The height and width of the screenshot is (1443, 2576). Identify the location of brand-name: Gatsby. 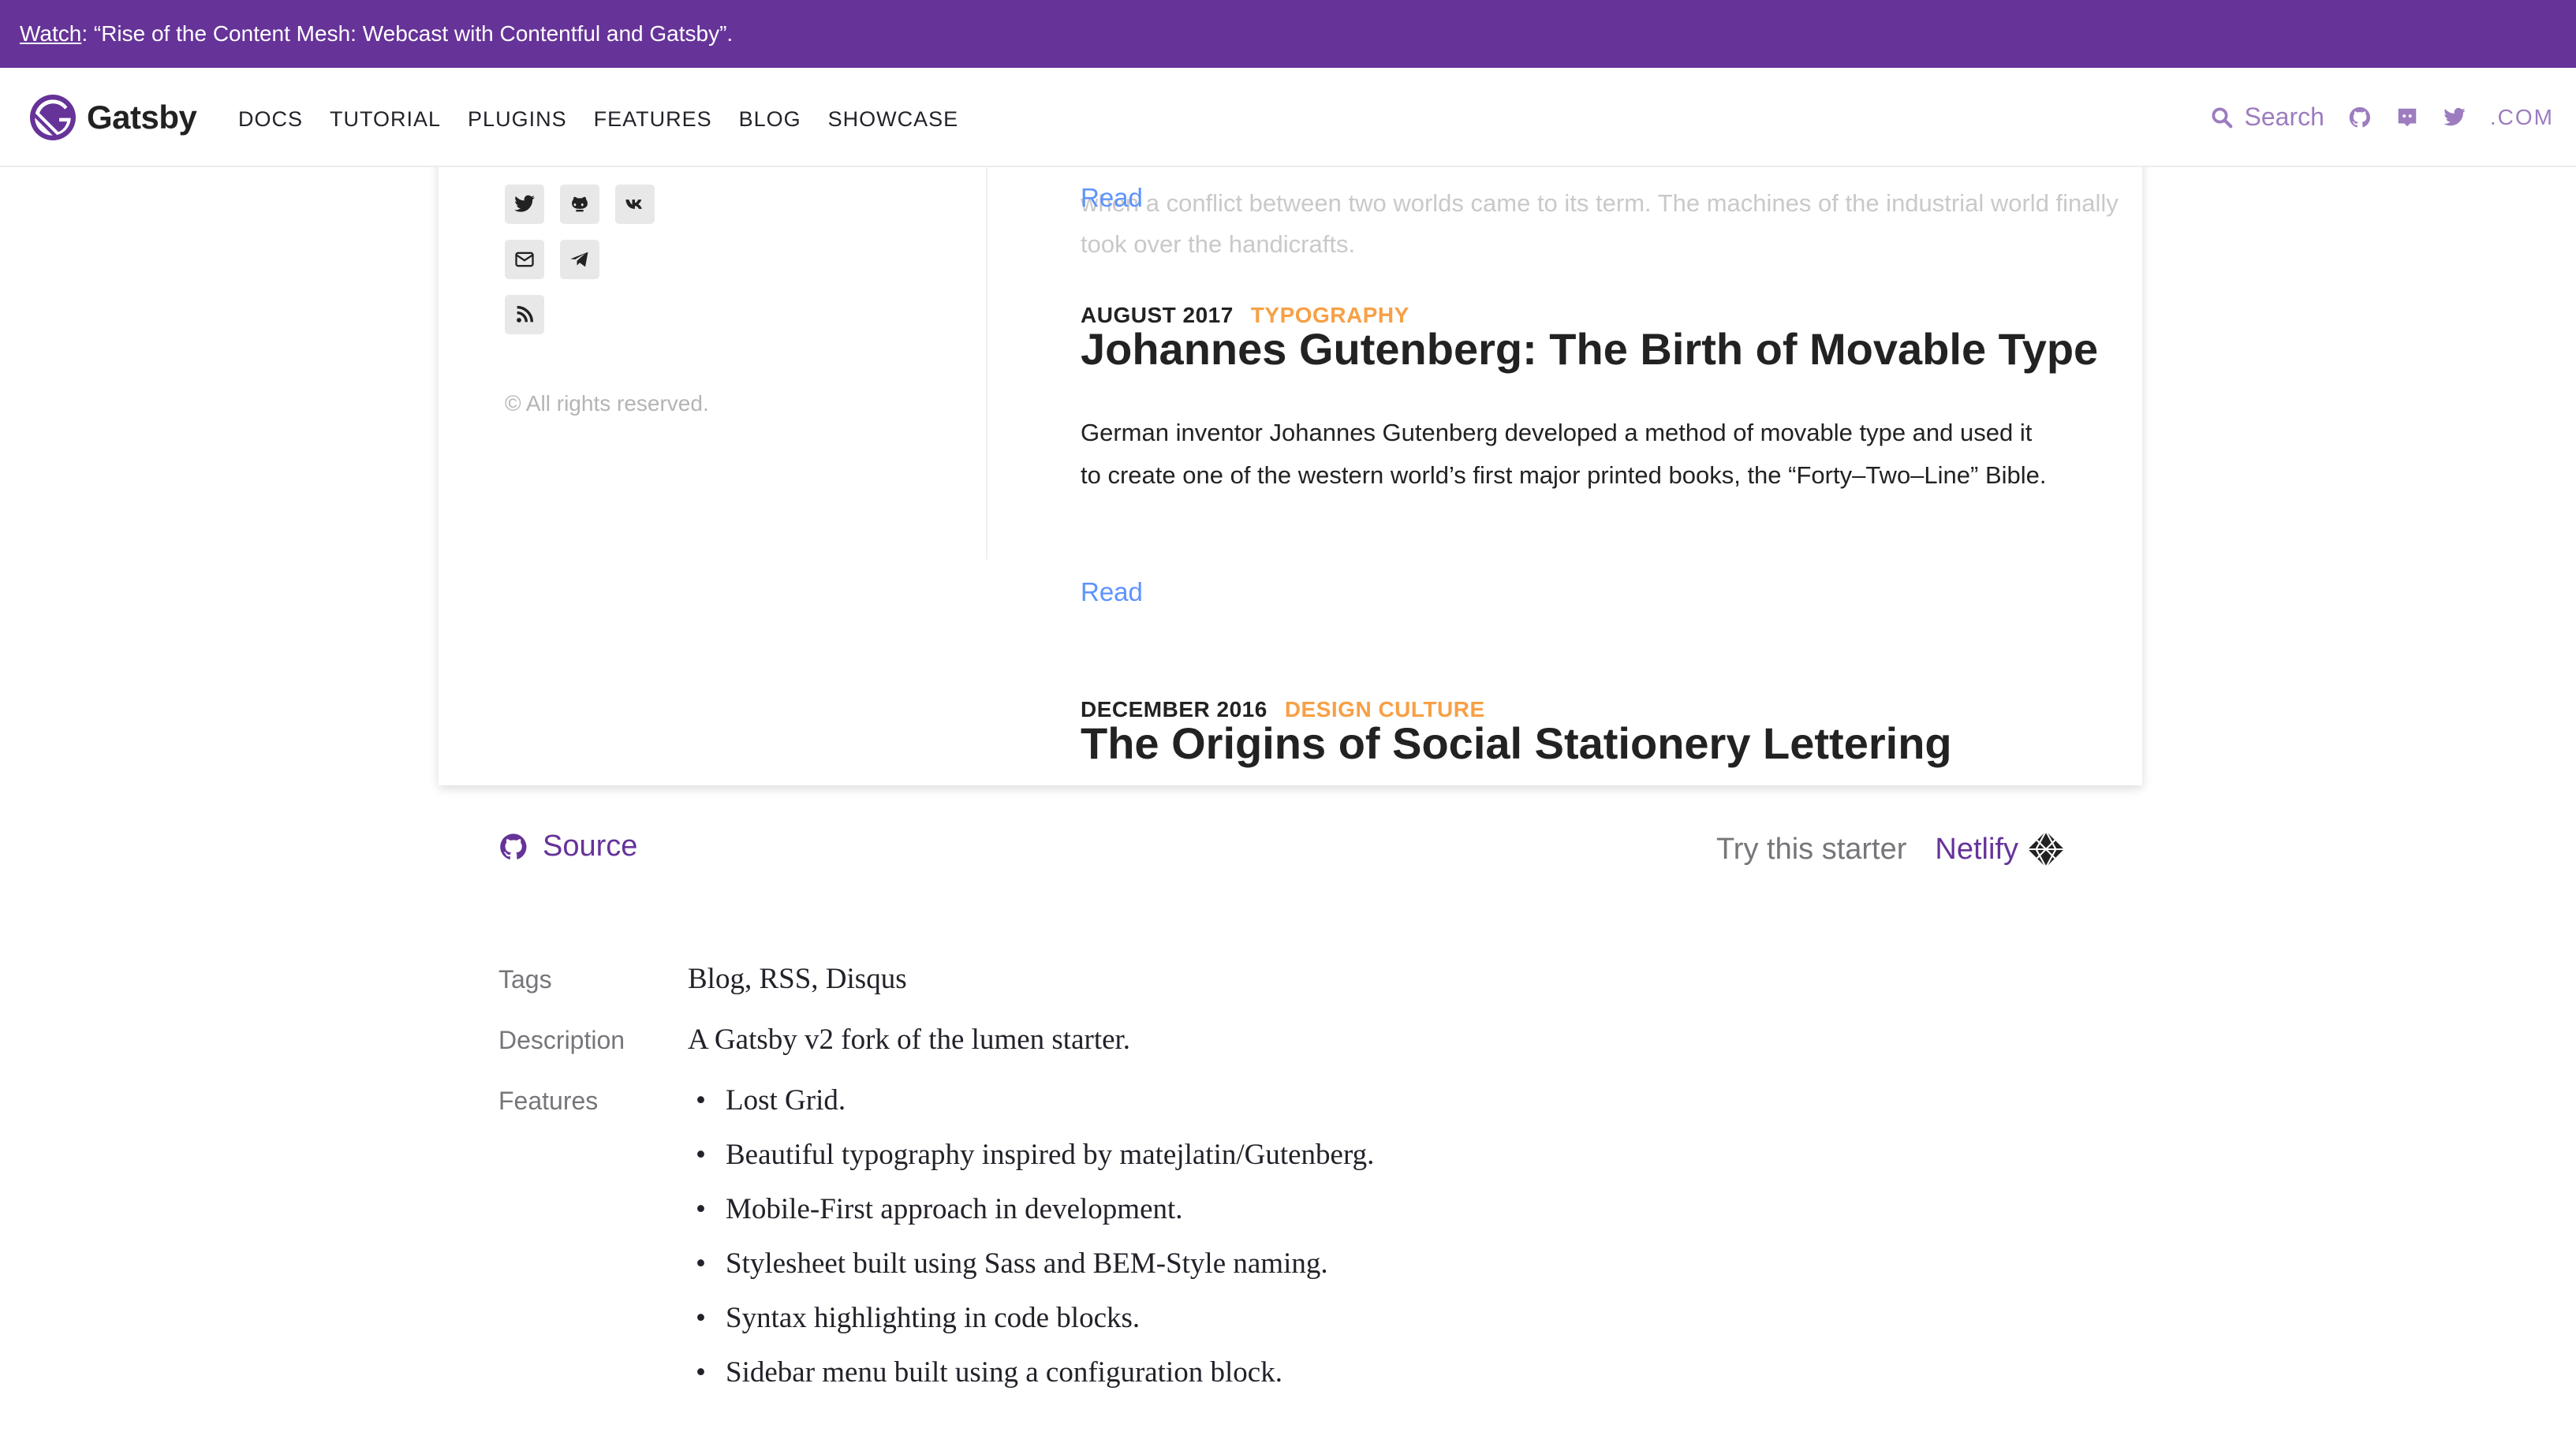
(142, 117).